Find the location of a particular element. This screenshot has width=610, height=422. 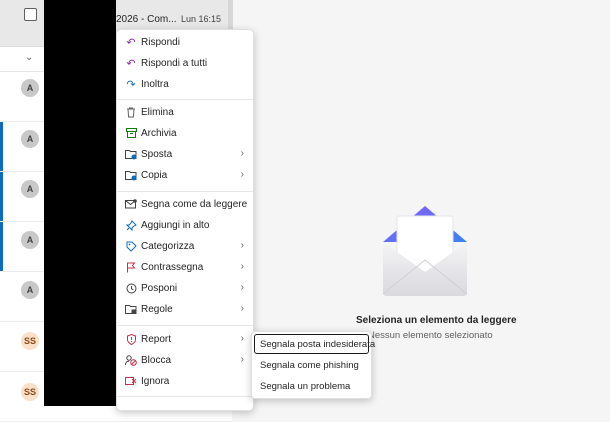

menu-item-segnala-un-problema: Segnala un problema is located at coordinates (311, 386).